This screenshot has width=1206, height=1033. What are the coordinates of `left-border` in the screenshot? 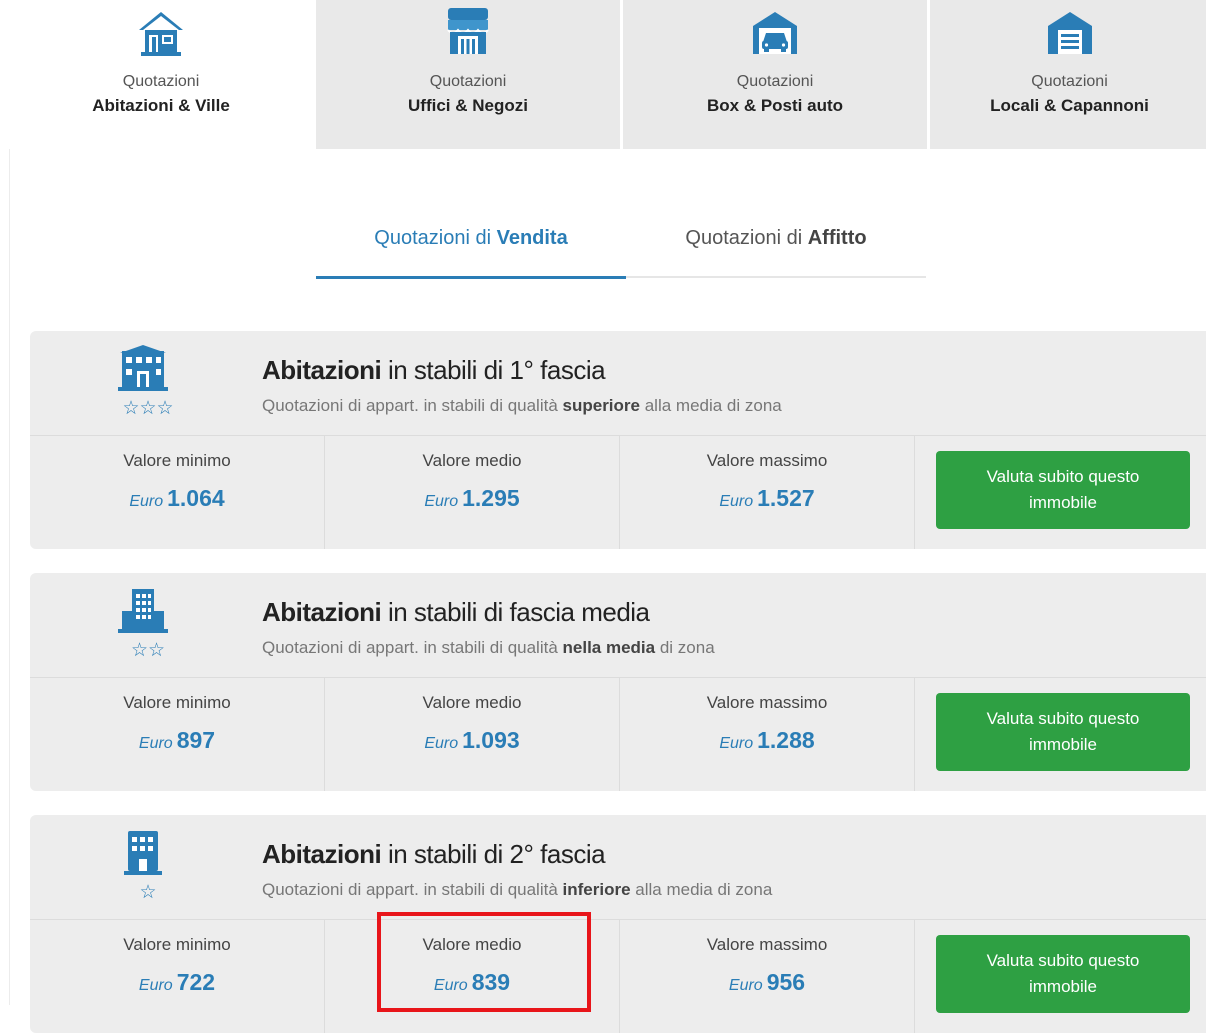 It's located at (9, 502).